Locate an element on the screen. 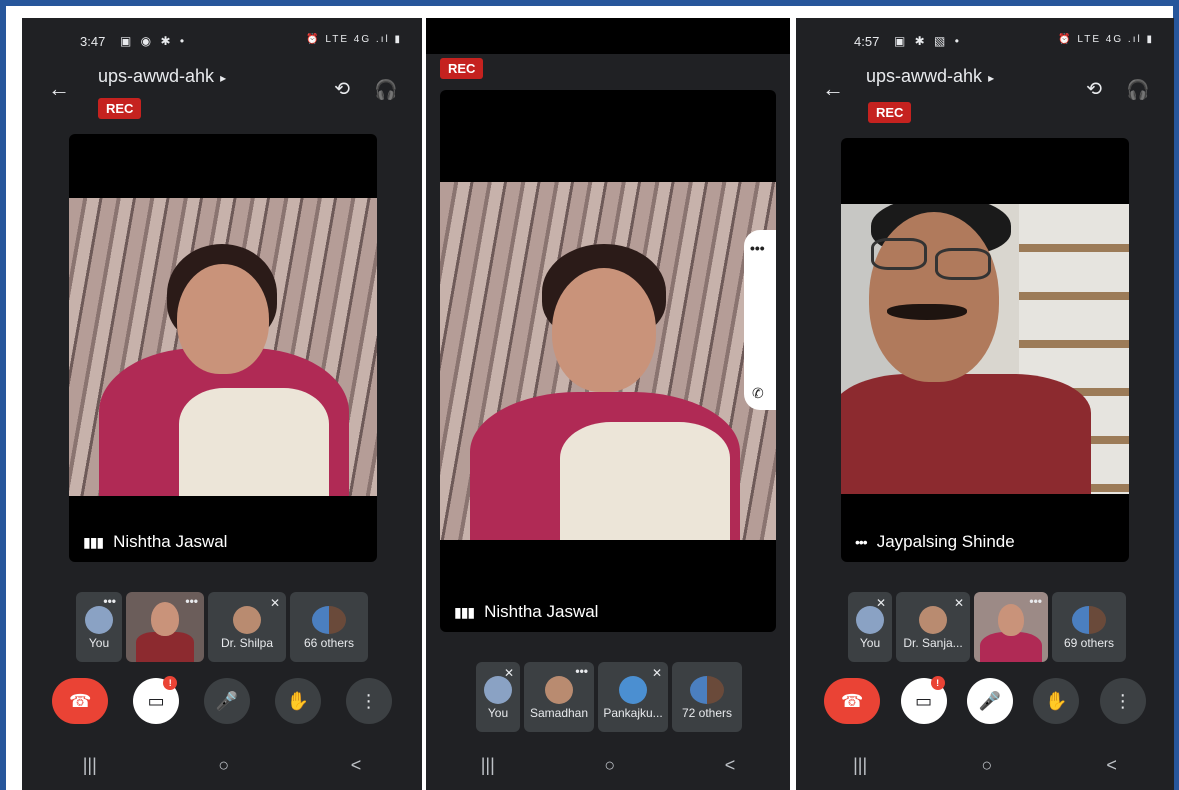  participant-thumb-you: ••• You is located at coordinates (99, 627).